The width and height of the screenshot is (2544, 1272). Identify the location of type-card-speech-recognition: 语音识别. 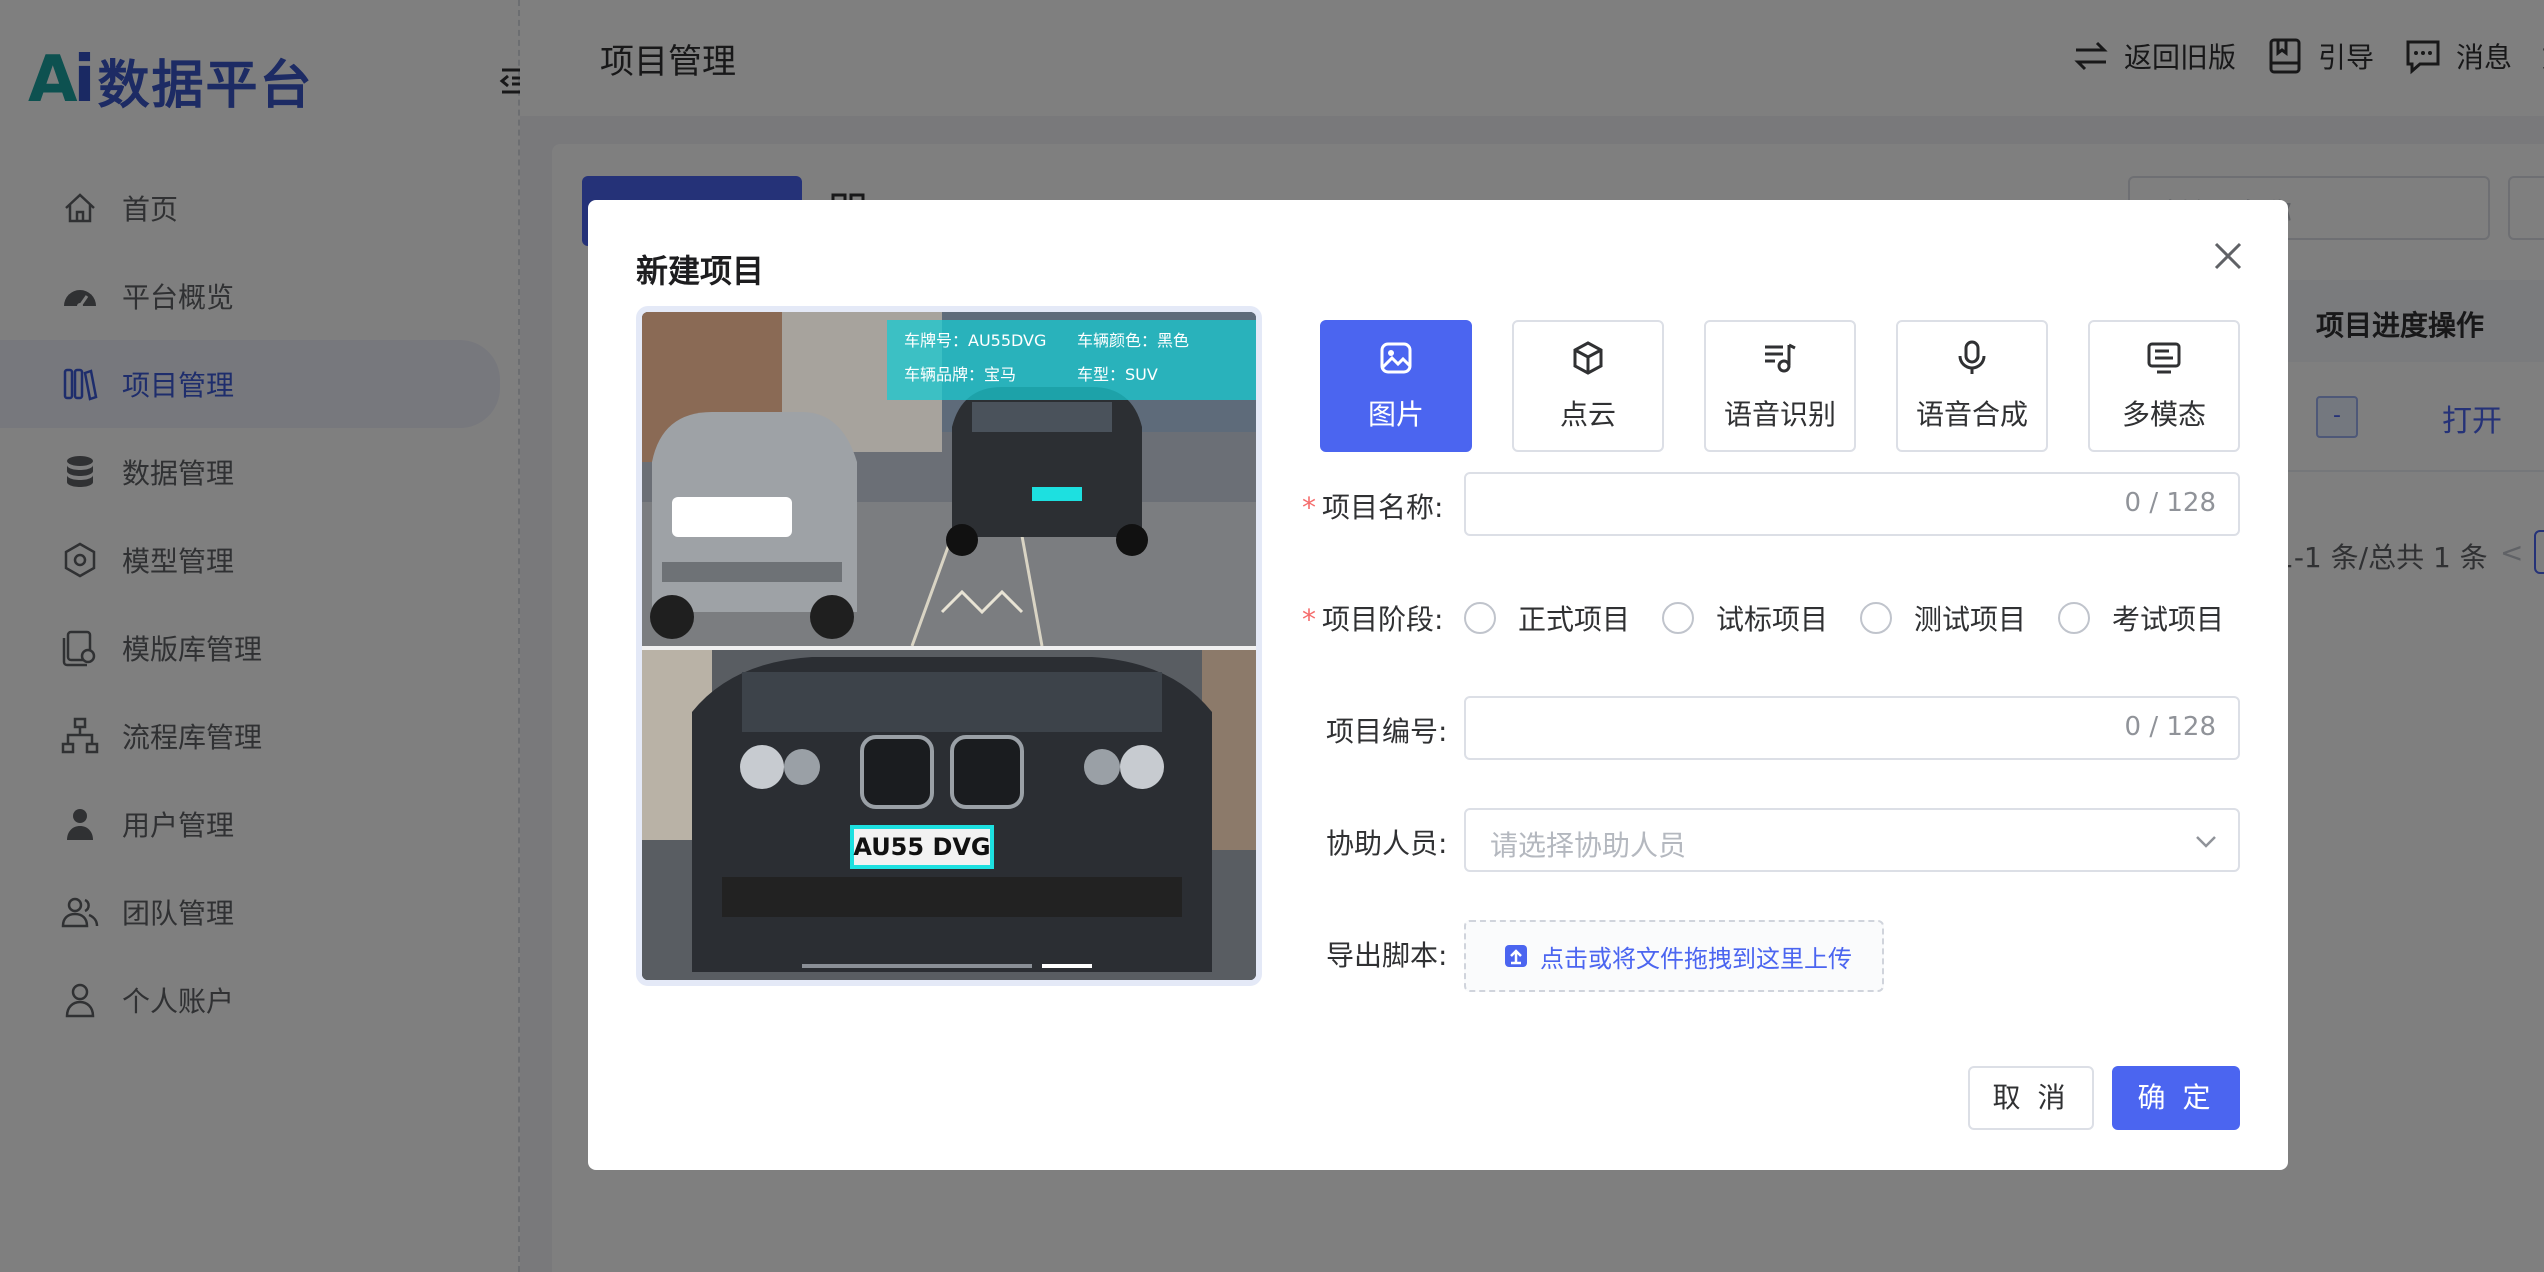
(1780, 386).